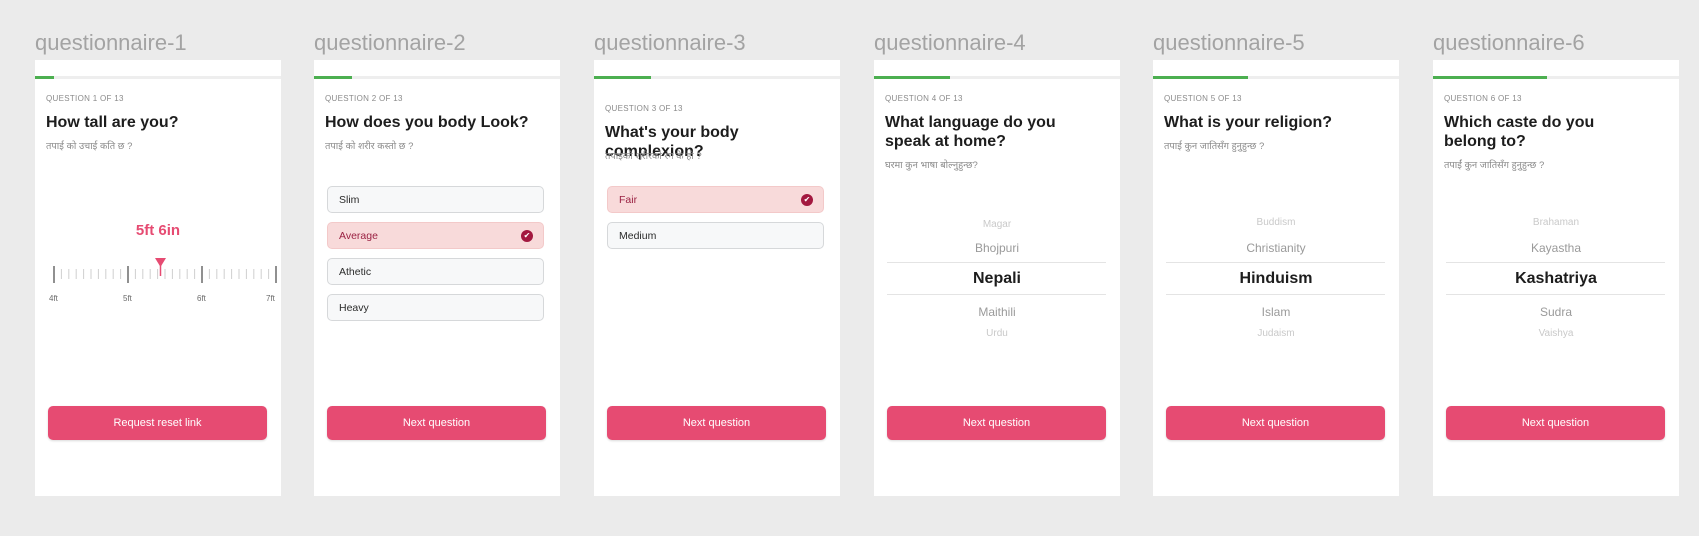 The height and width of the screenshot is (536, 1699). What do you see at coordinates (970, 122) in the screenshot?
I see `question-title-line: What language do you` at bounding box center [970, 122].